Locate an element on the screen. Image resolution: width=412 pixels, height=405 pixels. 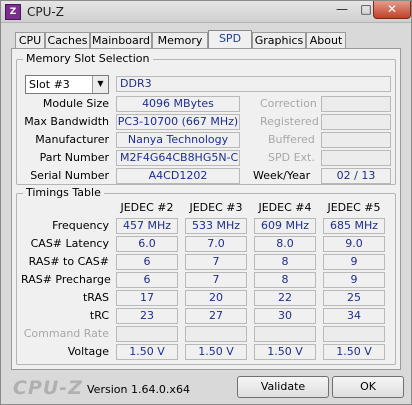
timings-cell: 8.0 is located at coordinates (285, 244).